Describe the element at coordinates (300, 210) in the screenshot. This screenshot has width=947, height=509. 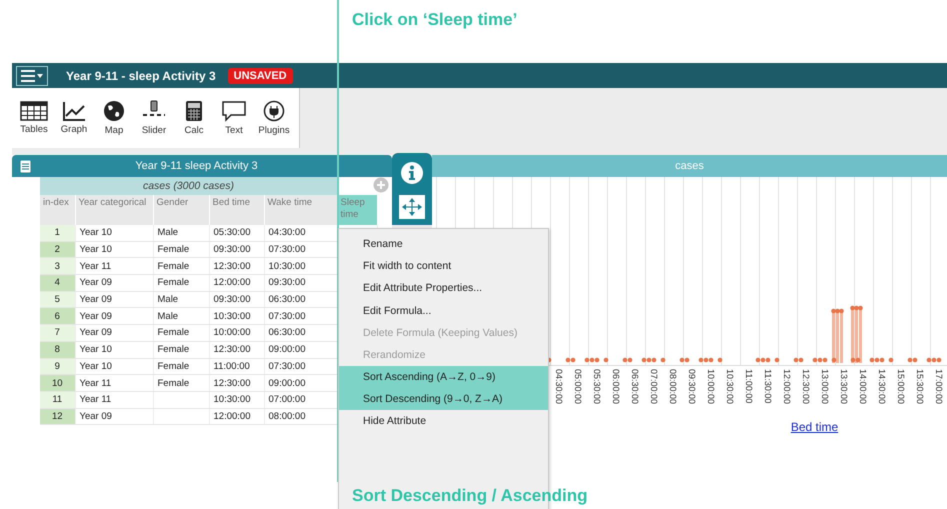
I see `column-header: Wake time` at that location.